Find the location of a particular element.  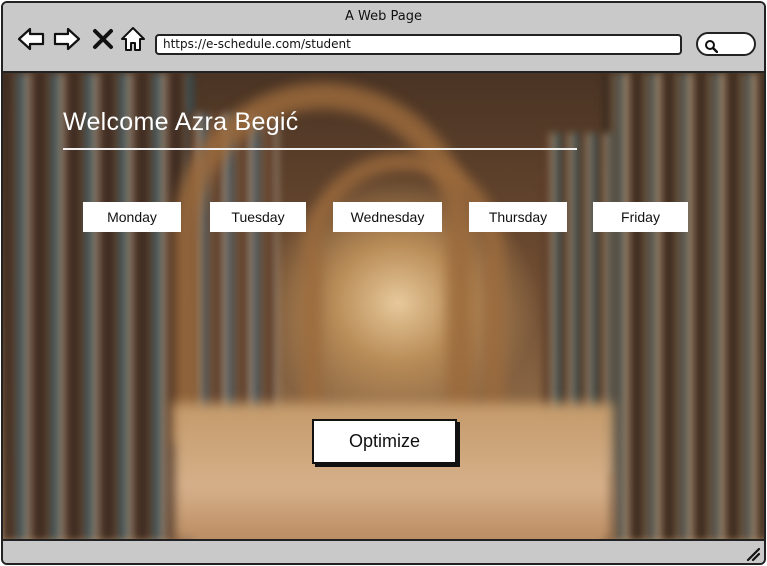

home-icon is located at coordinates (133, 39).